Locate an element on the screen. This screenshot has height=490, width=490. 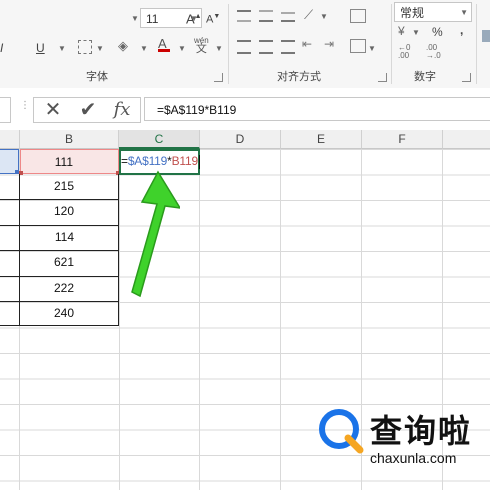
group-label-alignment: 对齐方式 is located at coordinates (299, 77).